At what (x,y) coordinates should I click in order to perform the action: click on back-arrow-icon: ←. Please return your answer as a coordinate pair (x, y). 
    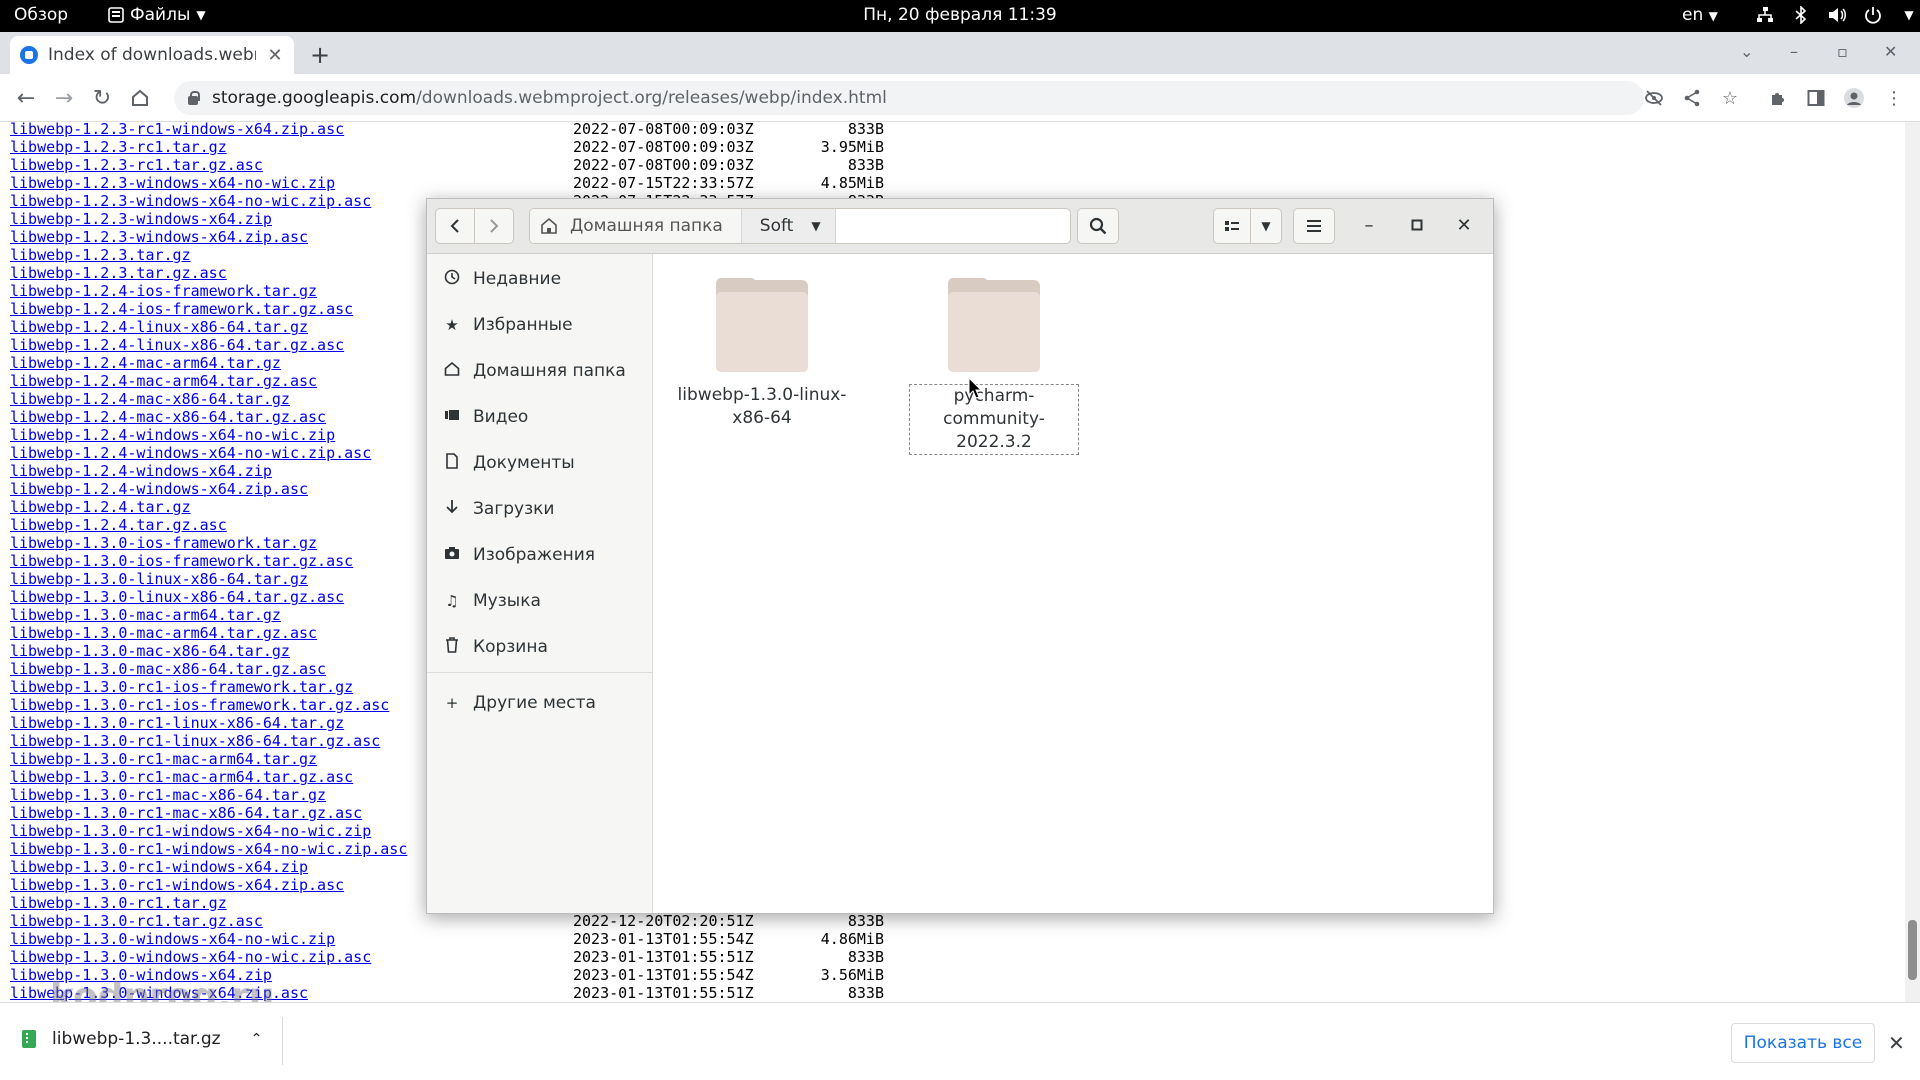
    Looking at the image, I should click on (26, 98).